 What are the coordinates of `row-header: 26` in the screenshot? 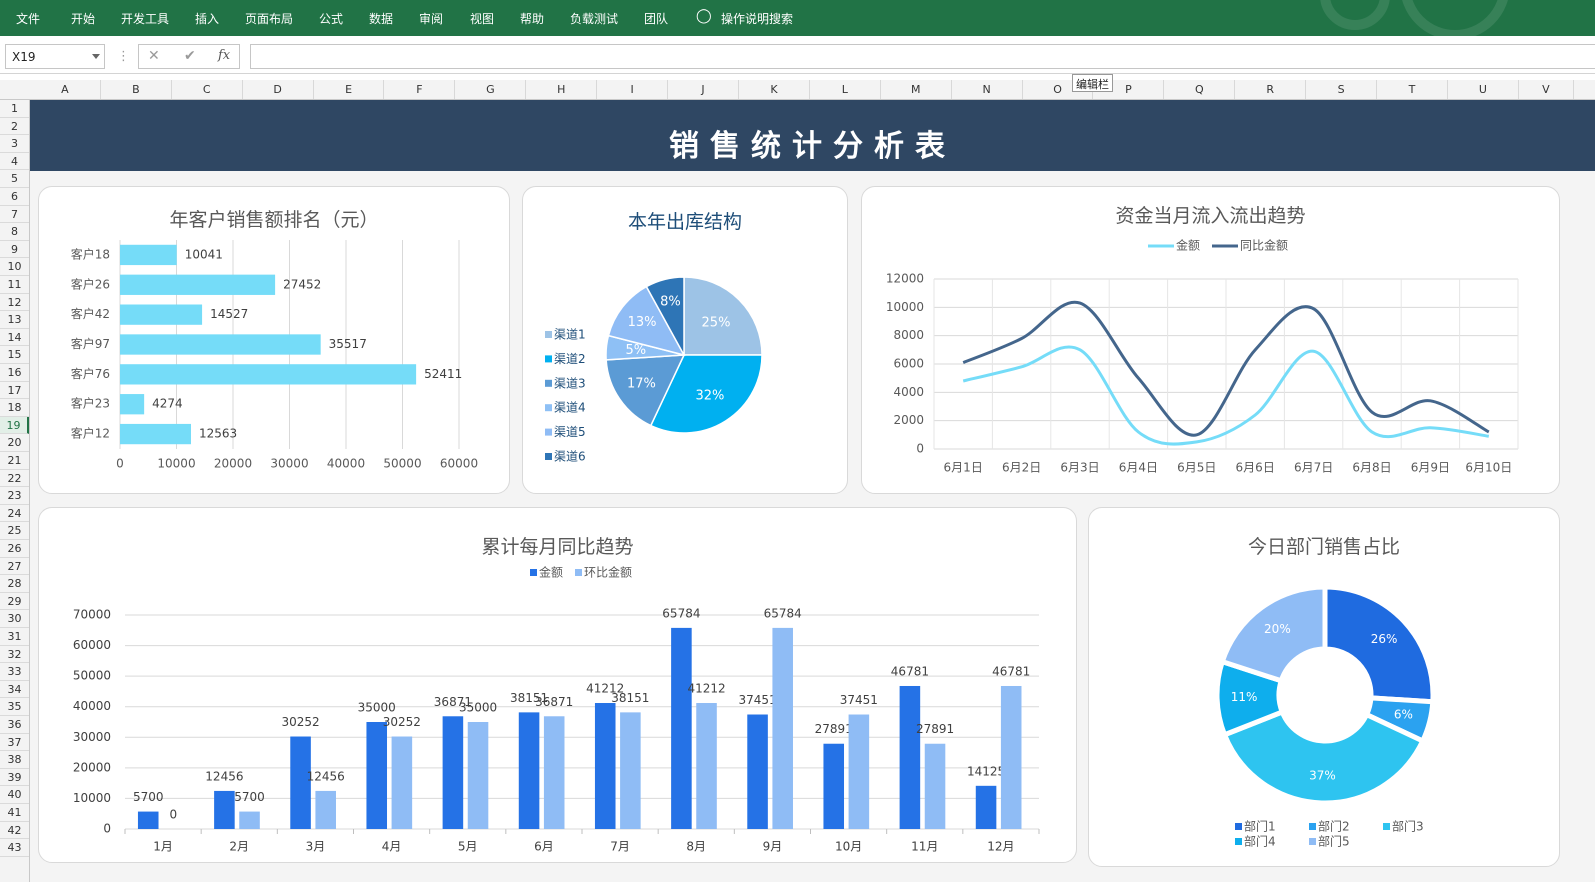 It's located at (14, 549).